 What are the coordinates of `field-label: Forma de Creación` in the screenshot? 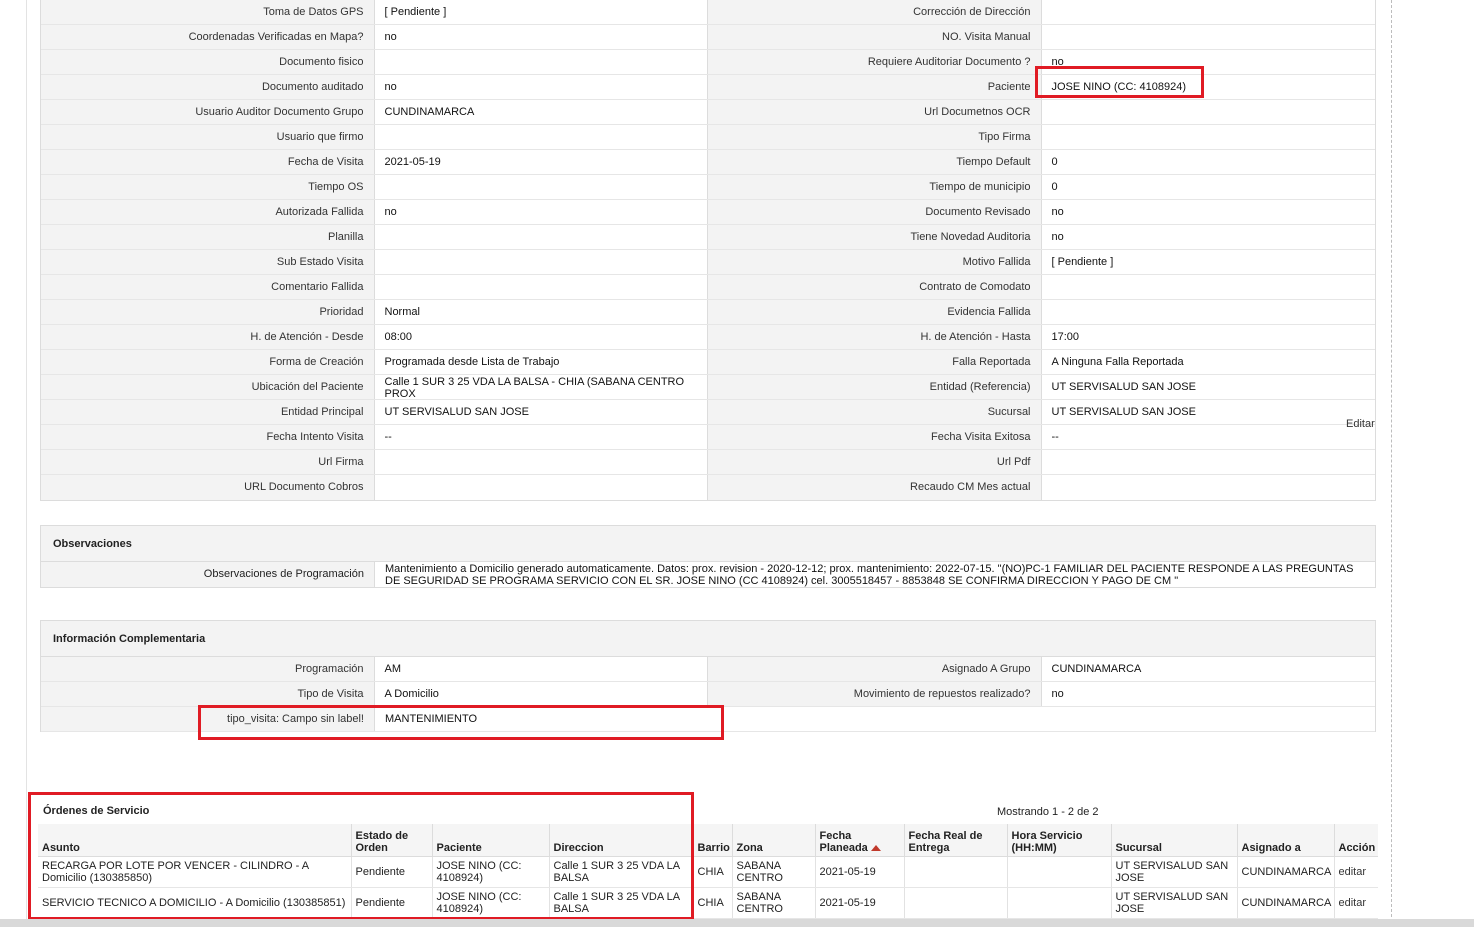 It's located at (208, 362).